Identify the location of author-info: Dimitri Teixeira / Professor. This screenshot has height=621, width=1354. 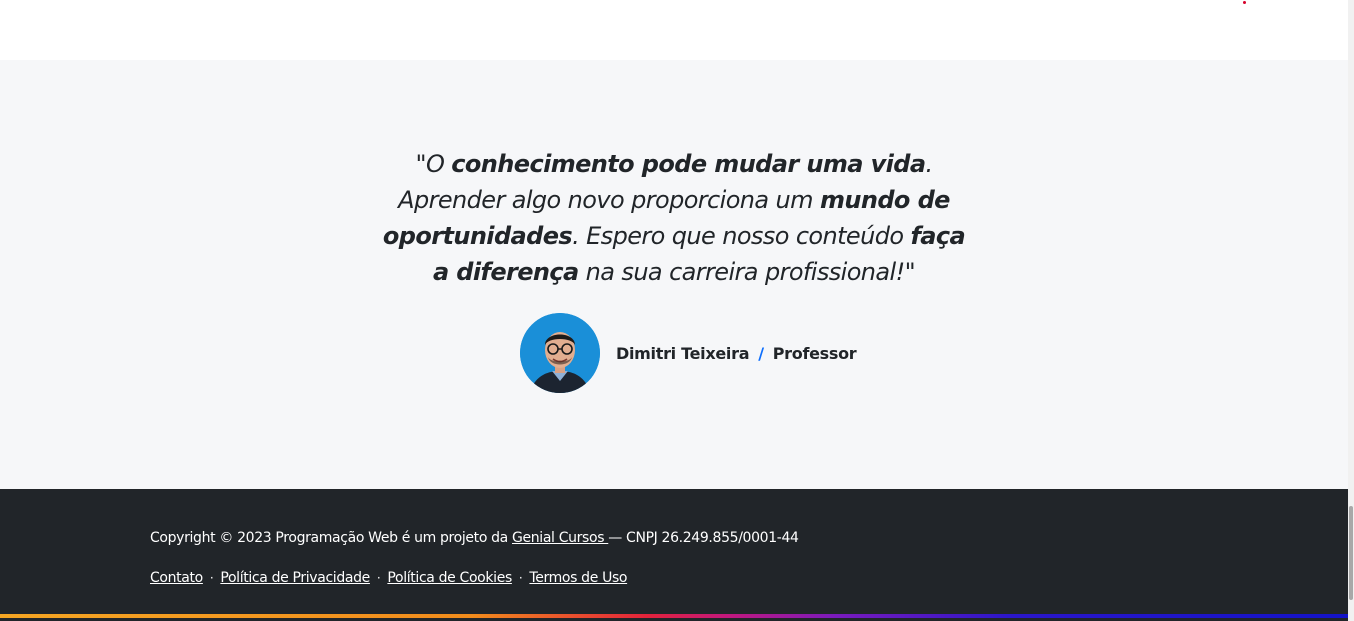
(736, 353).